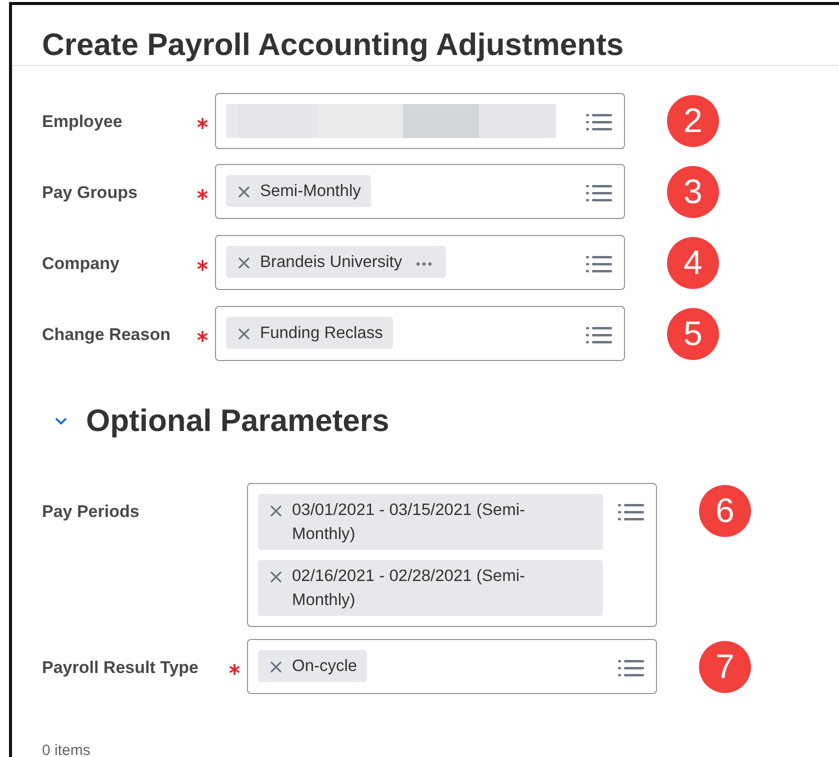 This screenshot has width=839, height=757. I want to click on section-heading: Optional Parameters, so click(238, 421).